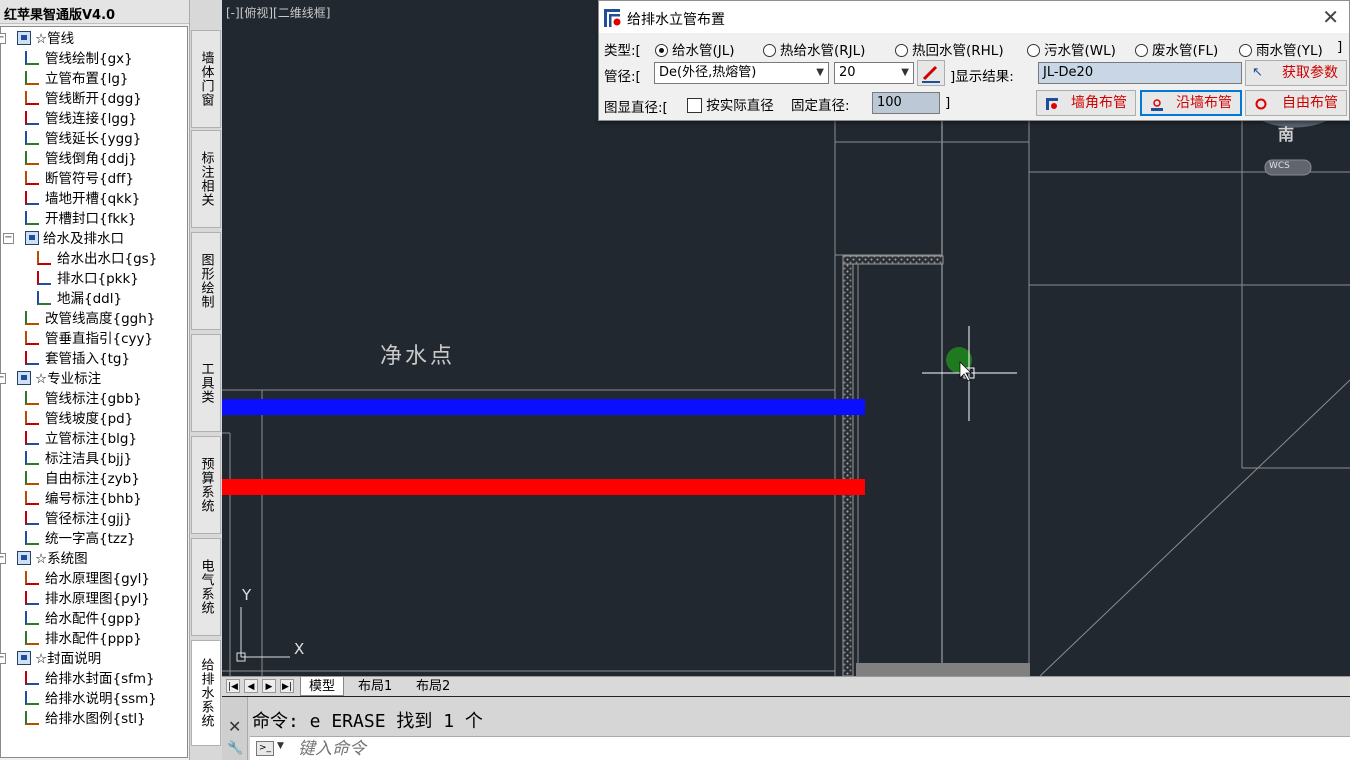  Describe the element at coordinates (89, 339) in the screenshot. I see `tree-item: 管垂直指引{cyy}` at that location.